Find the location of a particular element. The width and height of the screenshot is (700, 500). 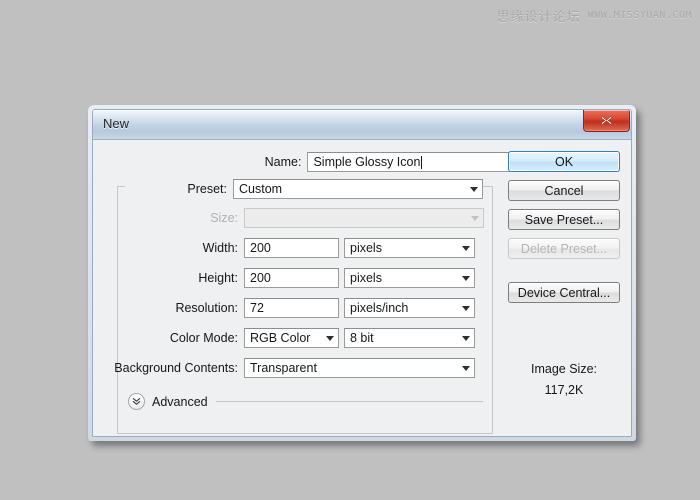

width-value: 200 is located at coordinates (260, 248).